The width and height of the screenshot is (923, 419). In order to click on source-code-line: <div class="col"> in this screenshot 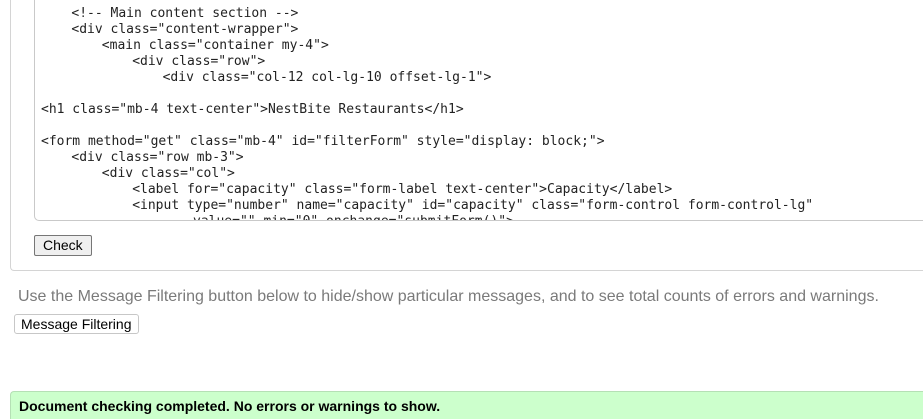, I will do `click(168, 173)`.